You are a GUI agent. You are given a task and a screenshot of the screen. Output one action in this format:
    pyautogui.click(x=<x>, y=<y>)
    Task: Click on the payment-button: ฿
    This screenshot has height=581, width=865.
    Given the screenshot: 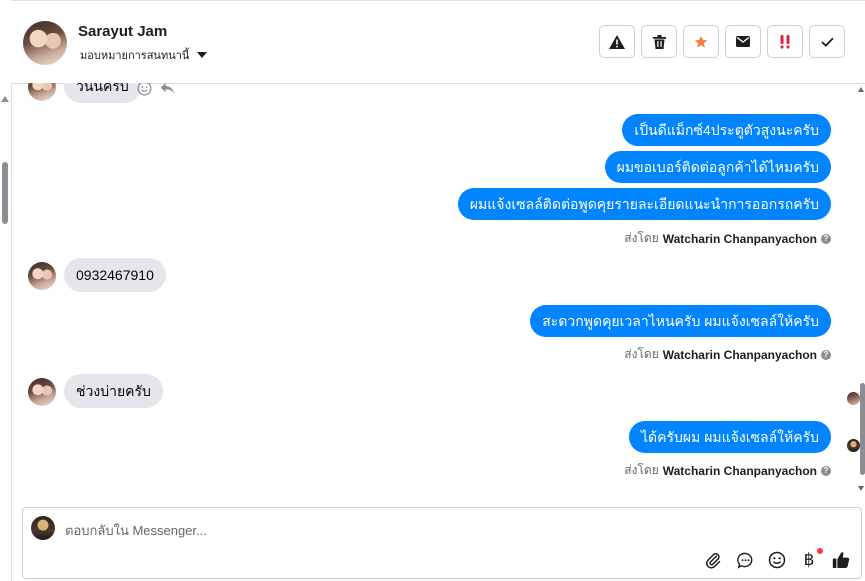 What is the action you would take?
    pyautogui.click(x=811, y=559)
    